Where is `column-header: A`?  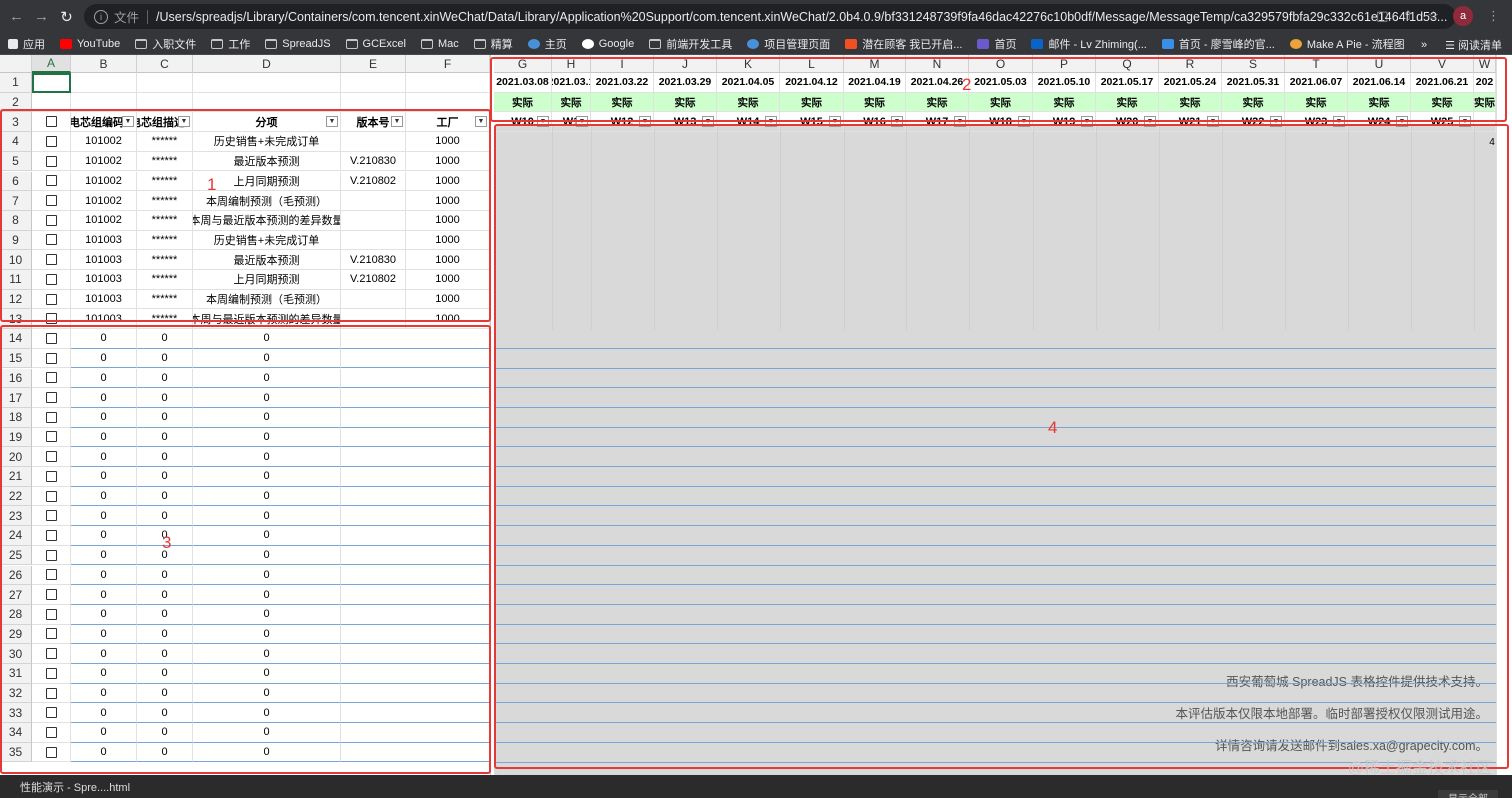 column-header: A is located at coordinates (51, 64).